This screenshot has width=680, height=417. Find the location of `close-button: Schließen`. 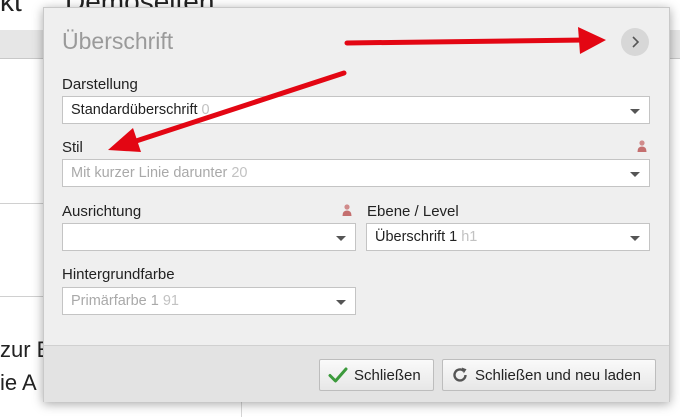

close-button: Schließen is located at coordinates (376, 375).